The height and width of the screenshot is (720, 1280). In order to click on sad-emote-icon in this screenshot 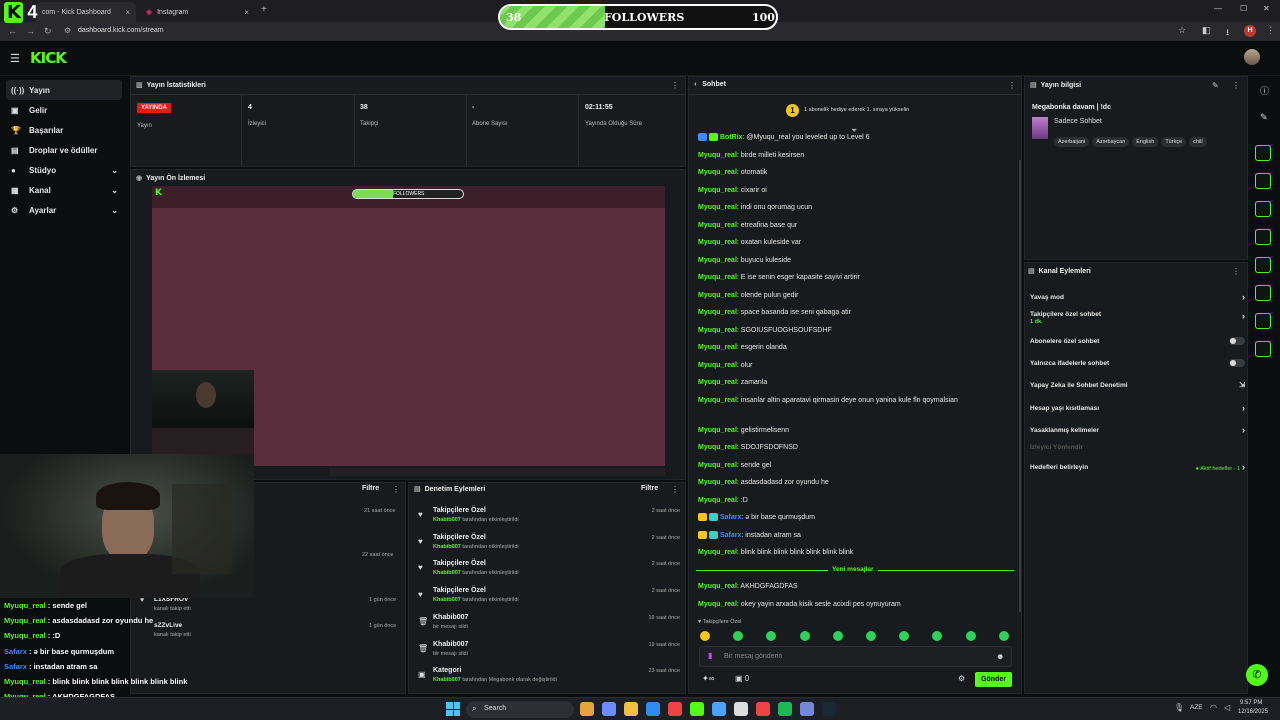, I will do `click(804, 636)`.